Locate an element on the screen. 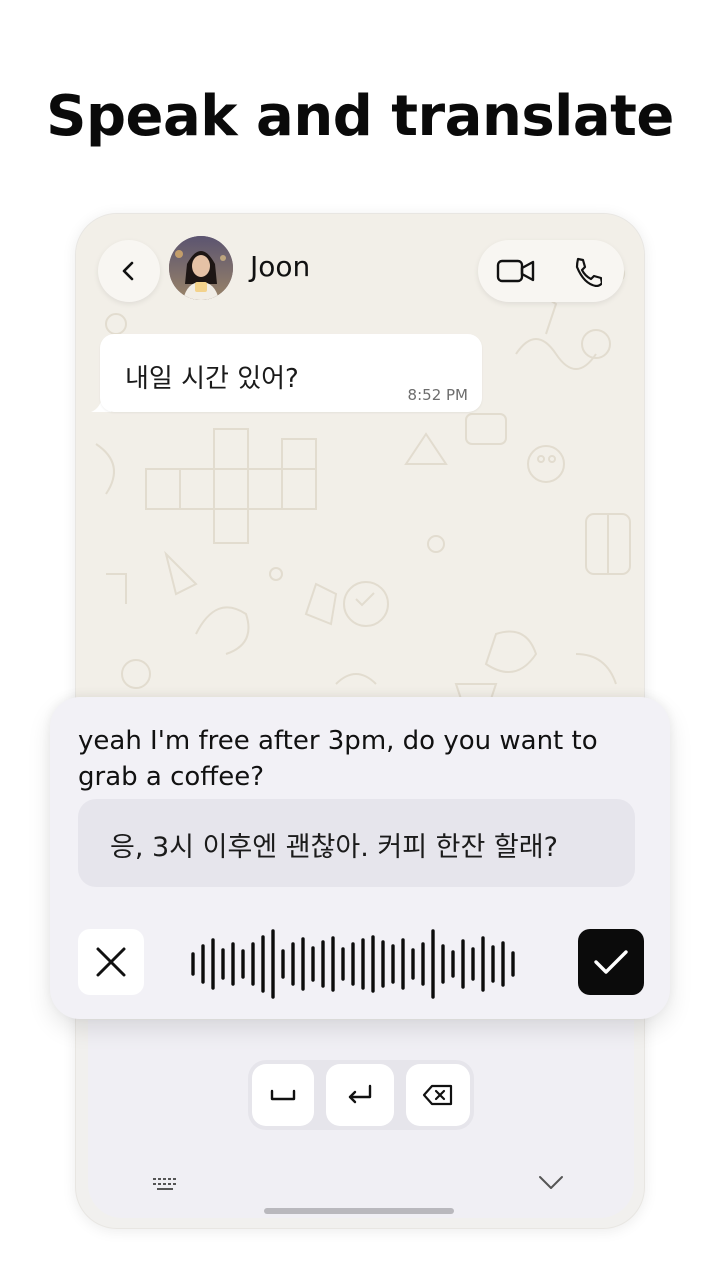 The image size is (720, 1280). enter-icon is located at coordinates (360, 1094).